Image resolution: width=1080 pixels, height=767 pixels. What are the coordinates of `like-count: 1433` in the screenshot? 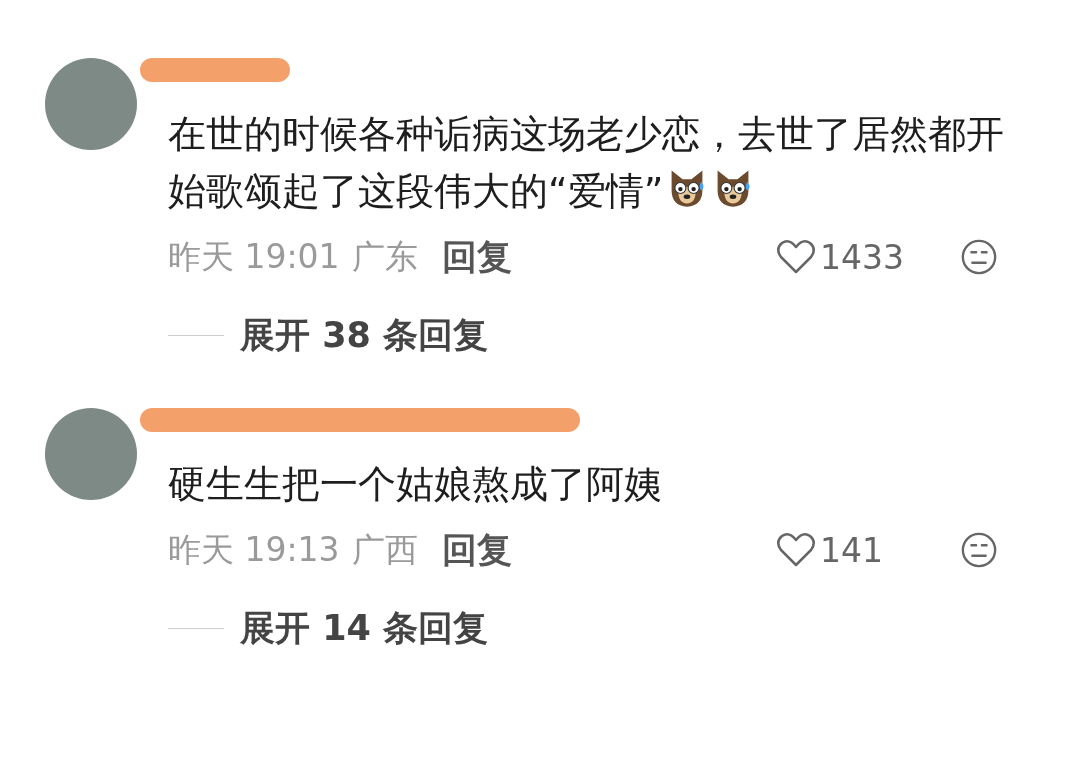 It's located at (862, 257).